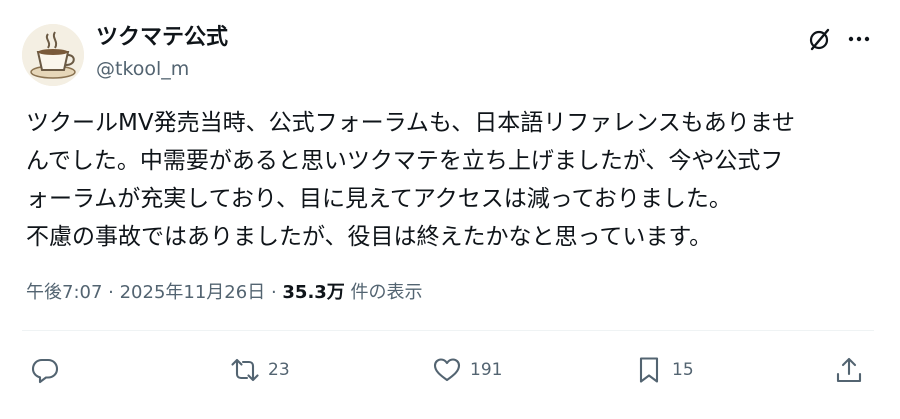  What do you see at coordinates (260, 370) in the screenshot?
I see `retweet-button: 23` at bounding box center [260, 370].